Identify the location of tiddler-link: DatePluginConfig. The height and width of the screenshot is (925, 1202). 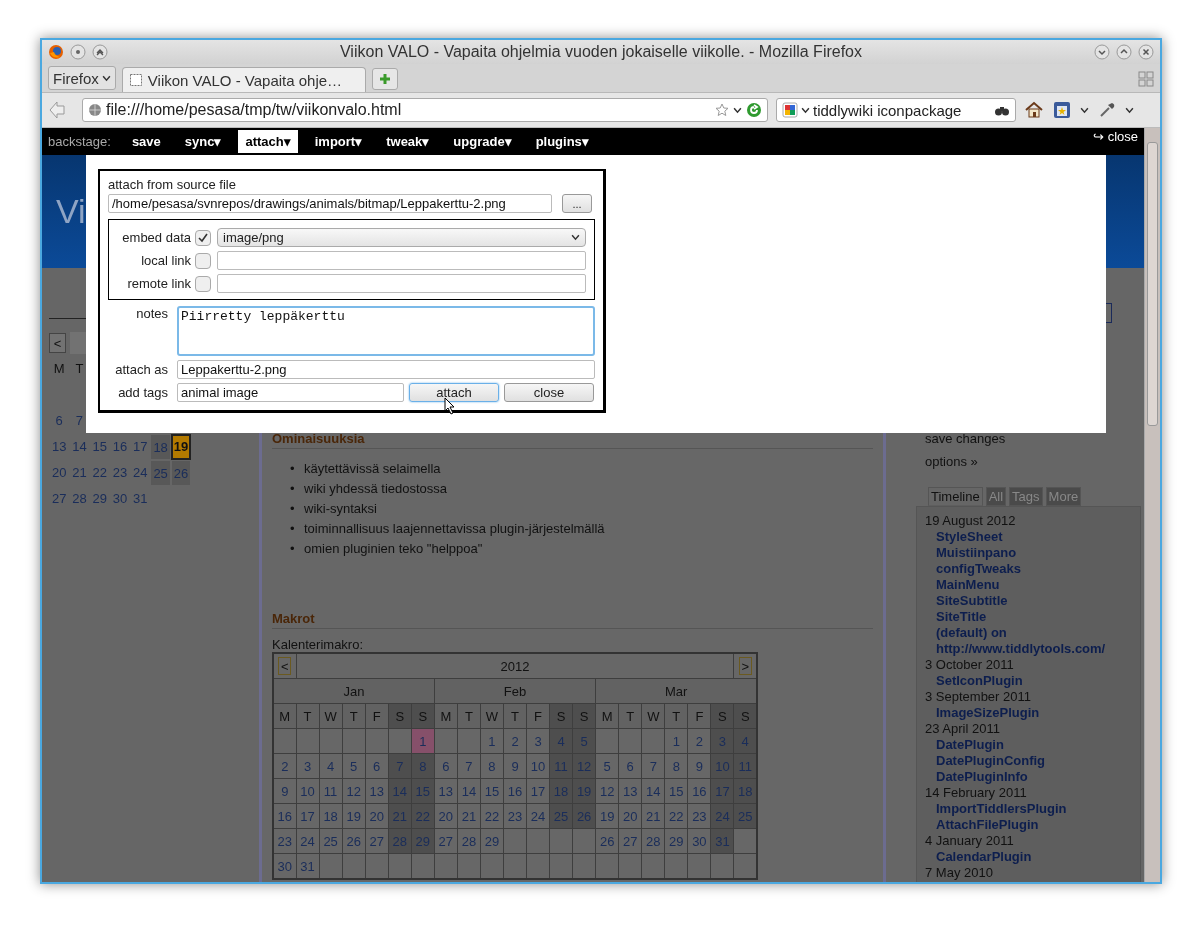
(1028, 761).